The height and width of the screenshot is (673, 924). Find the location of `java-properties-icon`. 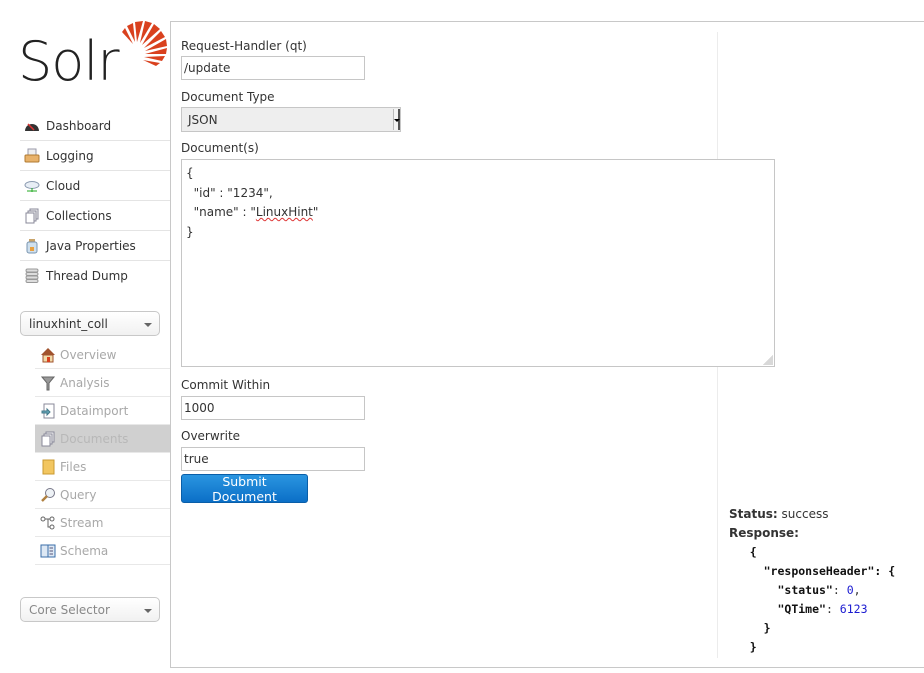

java-properties-icon is located at coordinates (32, 246).